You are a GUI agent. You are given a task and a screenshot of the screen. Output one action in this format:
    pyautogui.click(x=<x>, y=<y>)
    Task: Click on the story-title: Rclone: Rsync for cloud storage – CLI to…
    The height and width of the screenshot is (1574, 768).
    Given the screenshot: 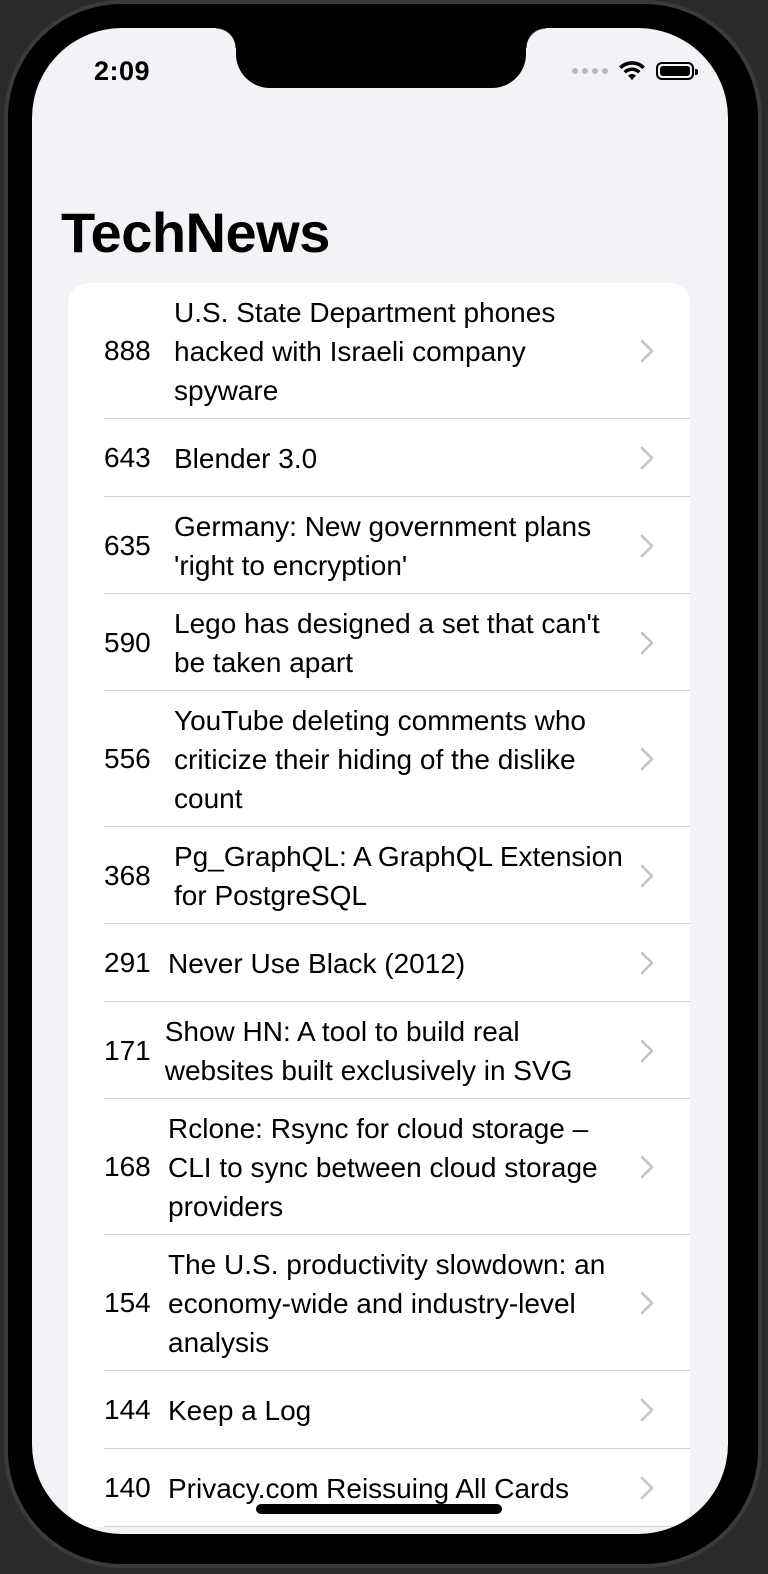 What is the action you would take?
    pyautogui.click(x=383, y=1167)
    